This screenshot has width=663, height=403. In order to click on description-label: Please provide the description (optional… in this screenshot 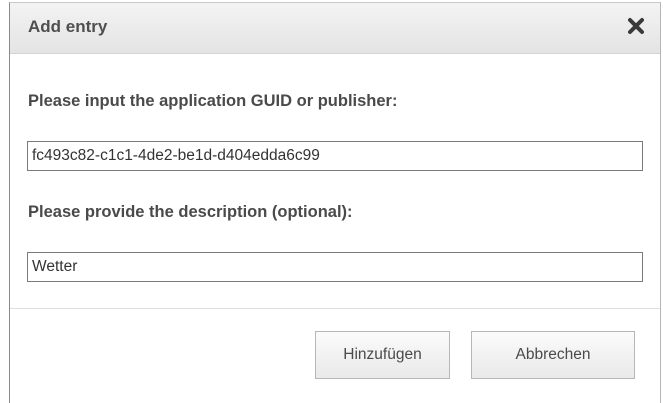, I will do `click(190, 212)`.